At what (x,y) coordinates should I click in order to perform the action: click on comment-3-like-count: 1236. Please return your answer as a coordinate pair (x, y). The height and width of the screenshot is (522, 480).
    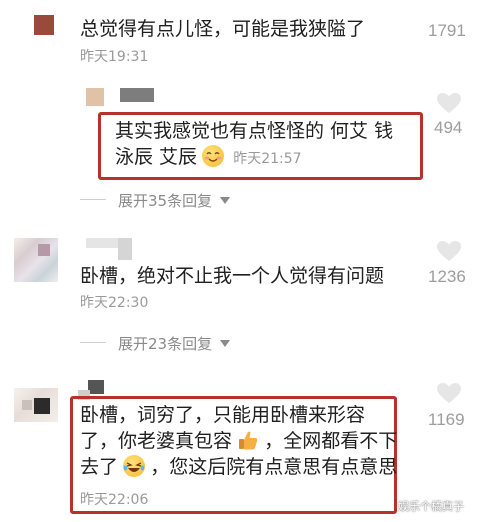
    Looking at the image, I should click on (447, 276).